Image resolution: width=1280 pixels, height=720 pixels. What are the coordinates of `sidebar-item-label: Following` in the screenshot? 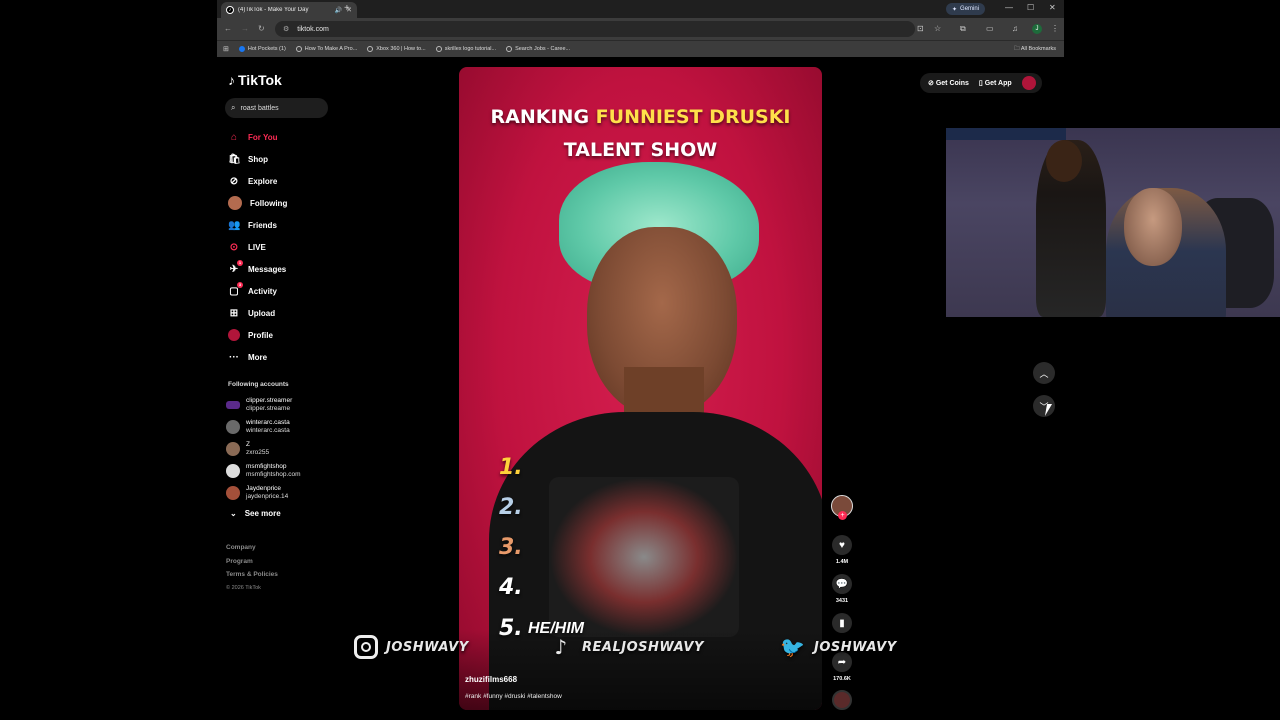 It's located at (269, 203).